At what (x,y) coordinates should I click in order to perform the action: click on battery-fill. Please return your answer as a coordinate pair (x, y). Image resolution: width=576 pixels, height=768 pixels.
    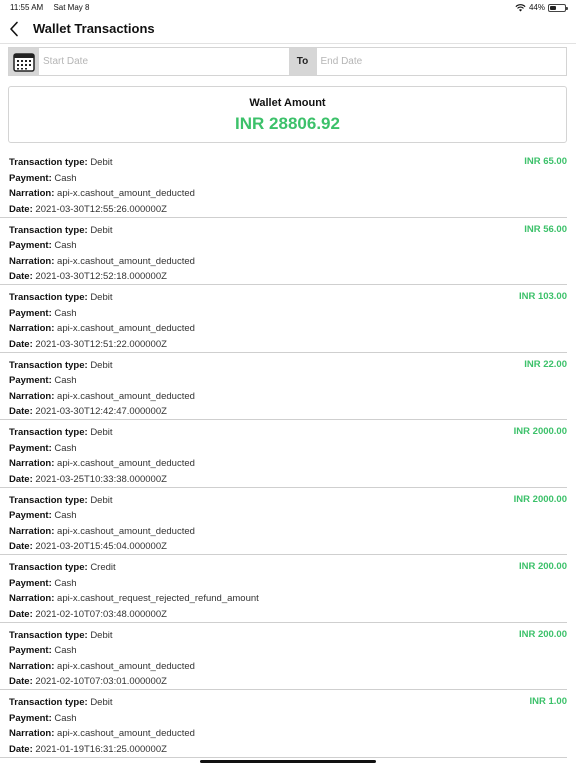
    Looking at the image, I should click on (553, 7).